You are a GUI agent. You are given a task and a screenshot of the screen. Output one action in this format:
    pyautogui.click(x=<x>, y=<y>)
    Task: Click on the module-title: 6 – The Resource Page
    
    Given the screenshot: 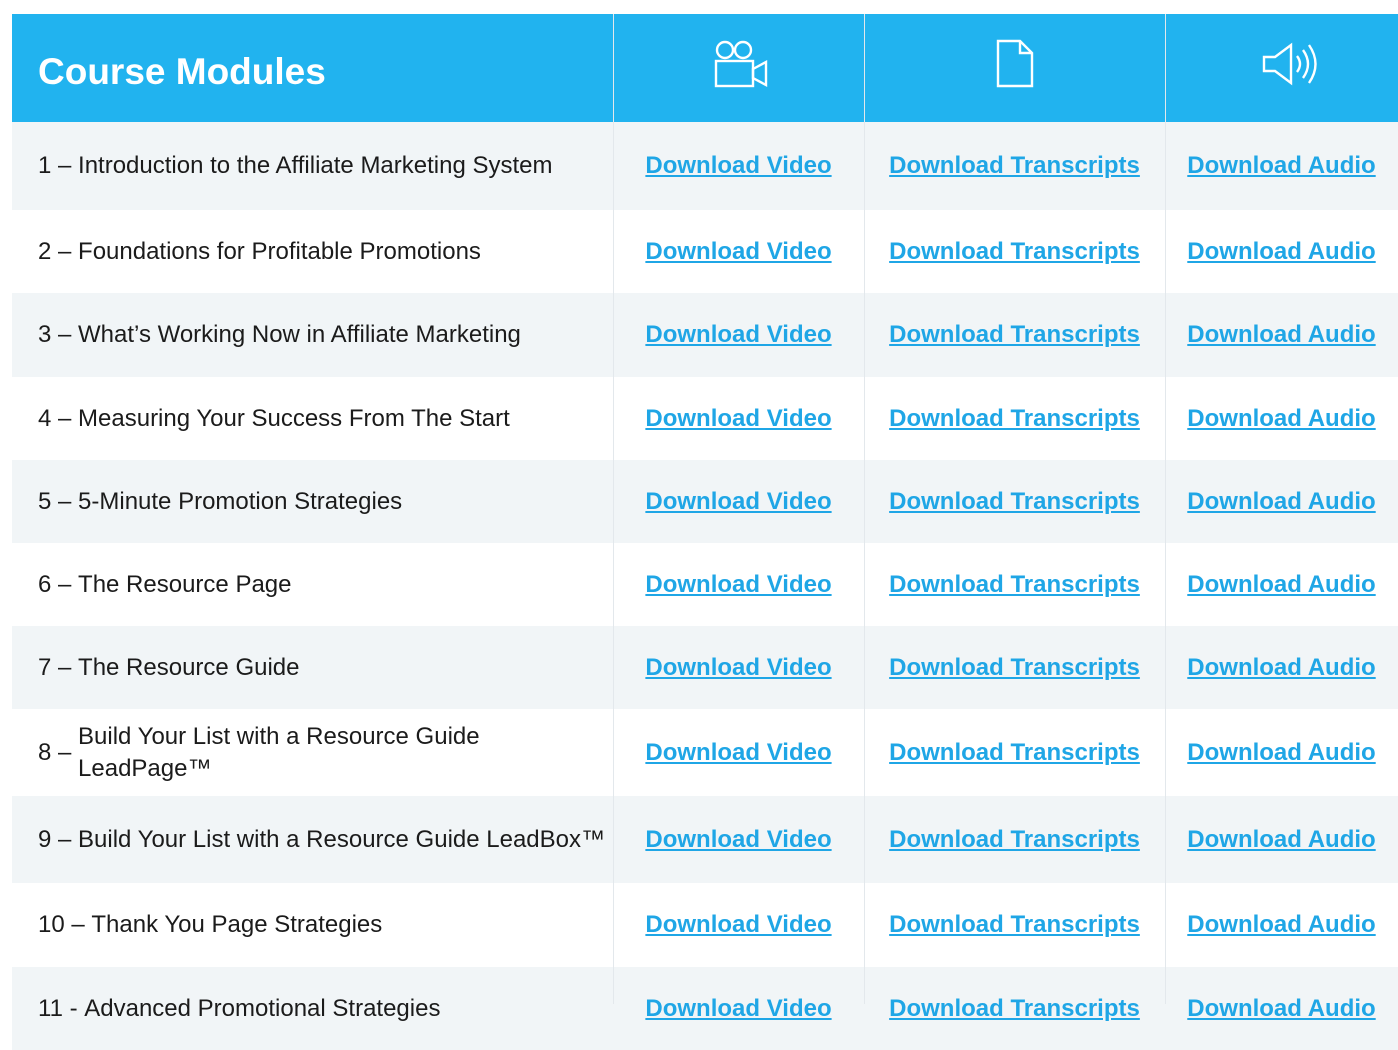 What is the action you would take?
    pyautogui.click(x=323, y=584)
    